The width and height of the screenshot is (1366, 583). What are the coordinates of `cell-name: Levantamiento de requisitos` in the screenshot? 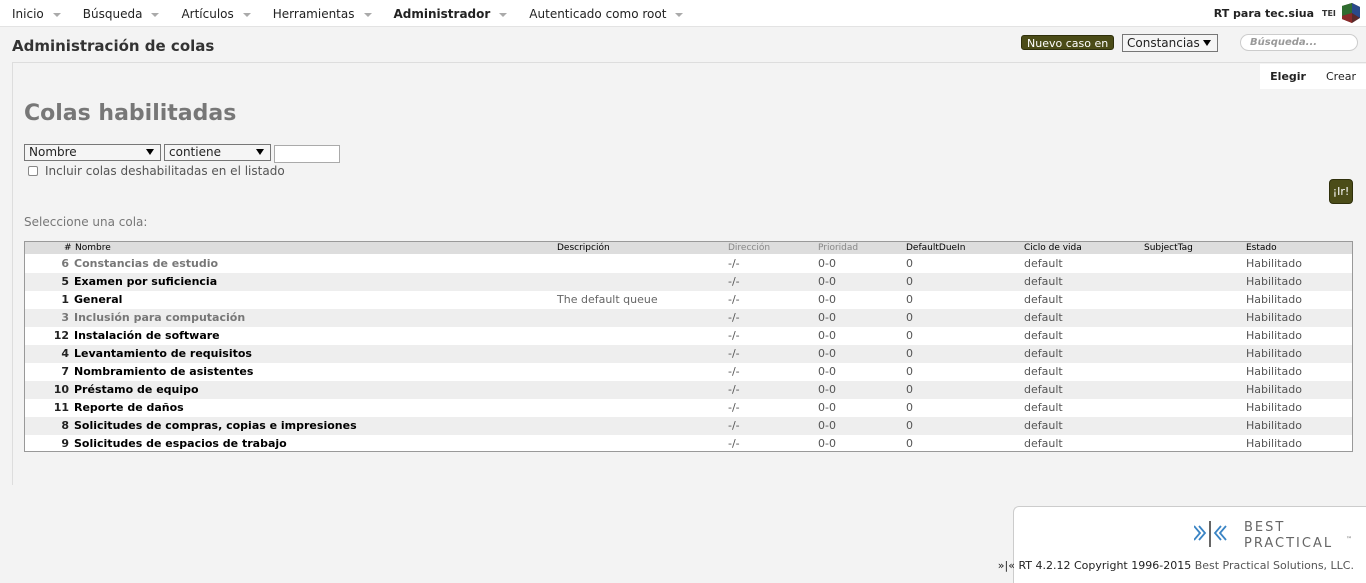 It's located at (163, 354).